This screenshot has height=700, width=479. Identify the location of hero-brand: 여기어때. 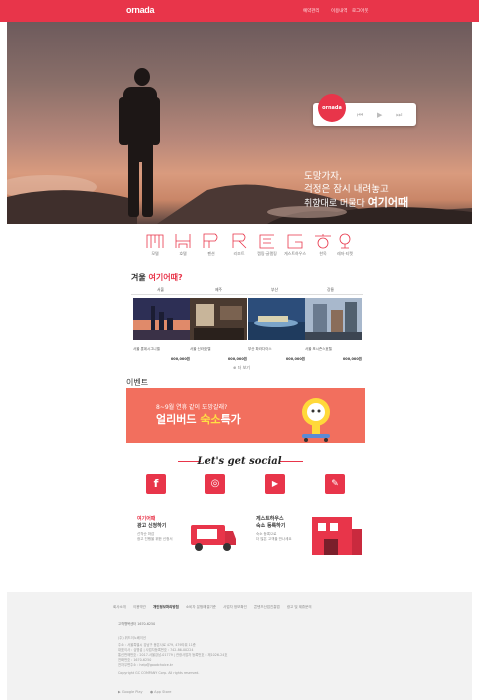
(388, 202).